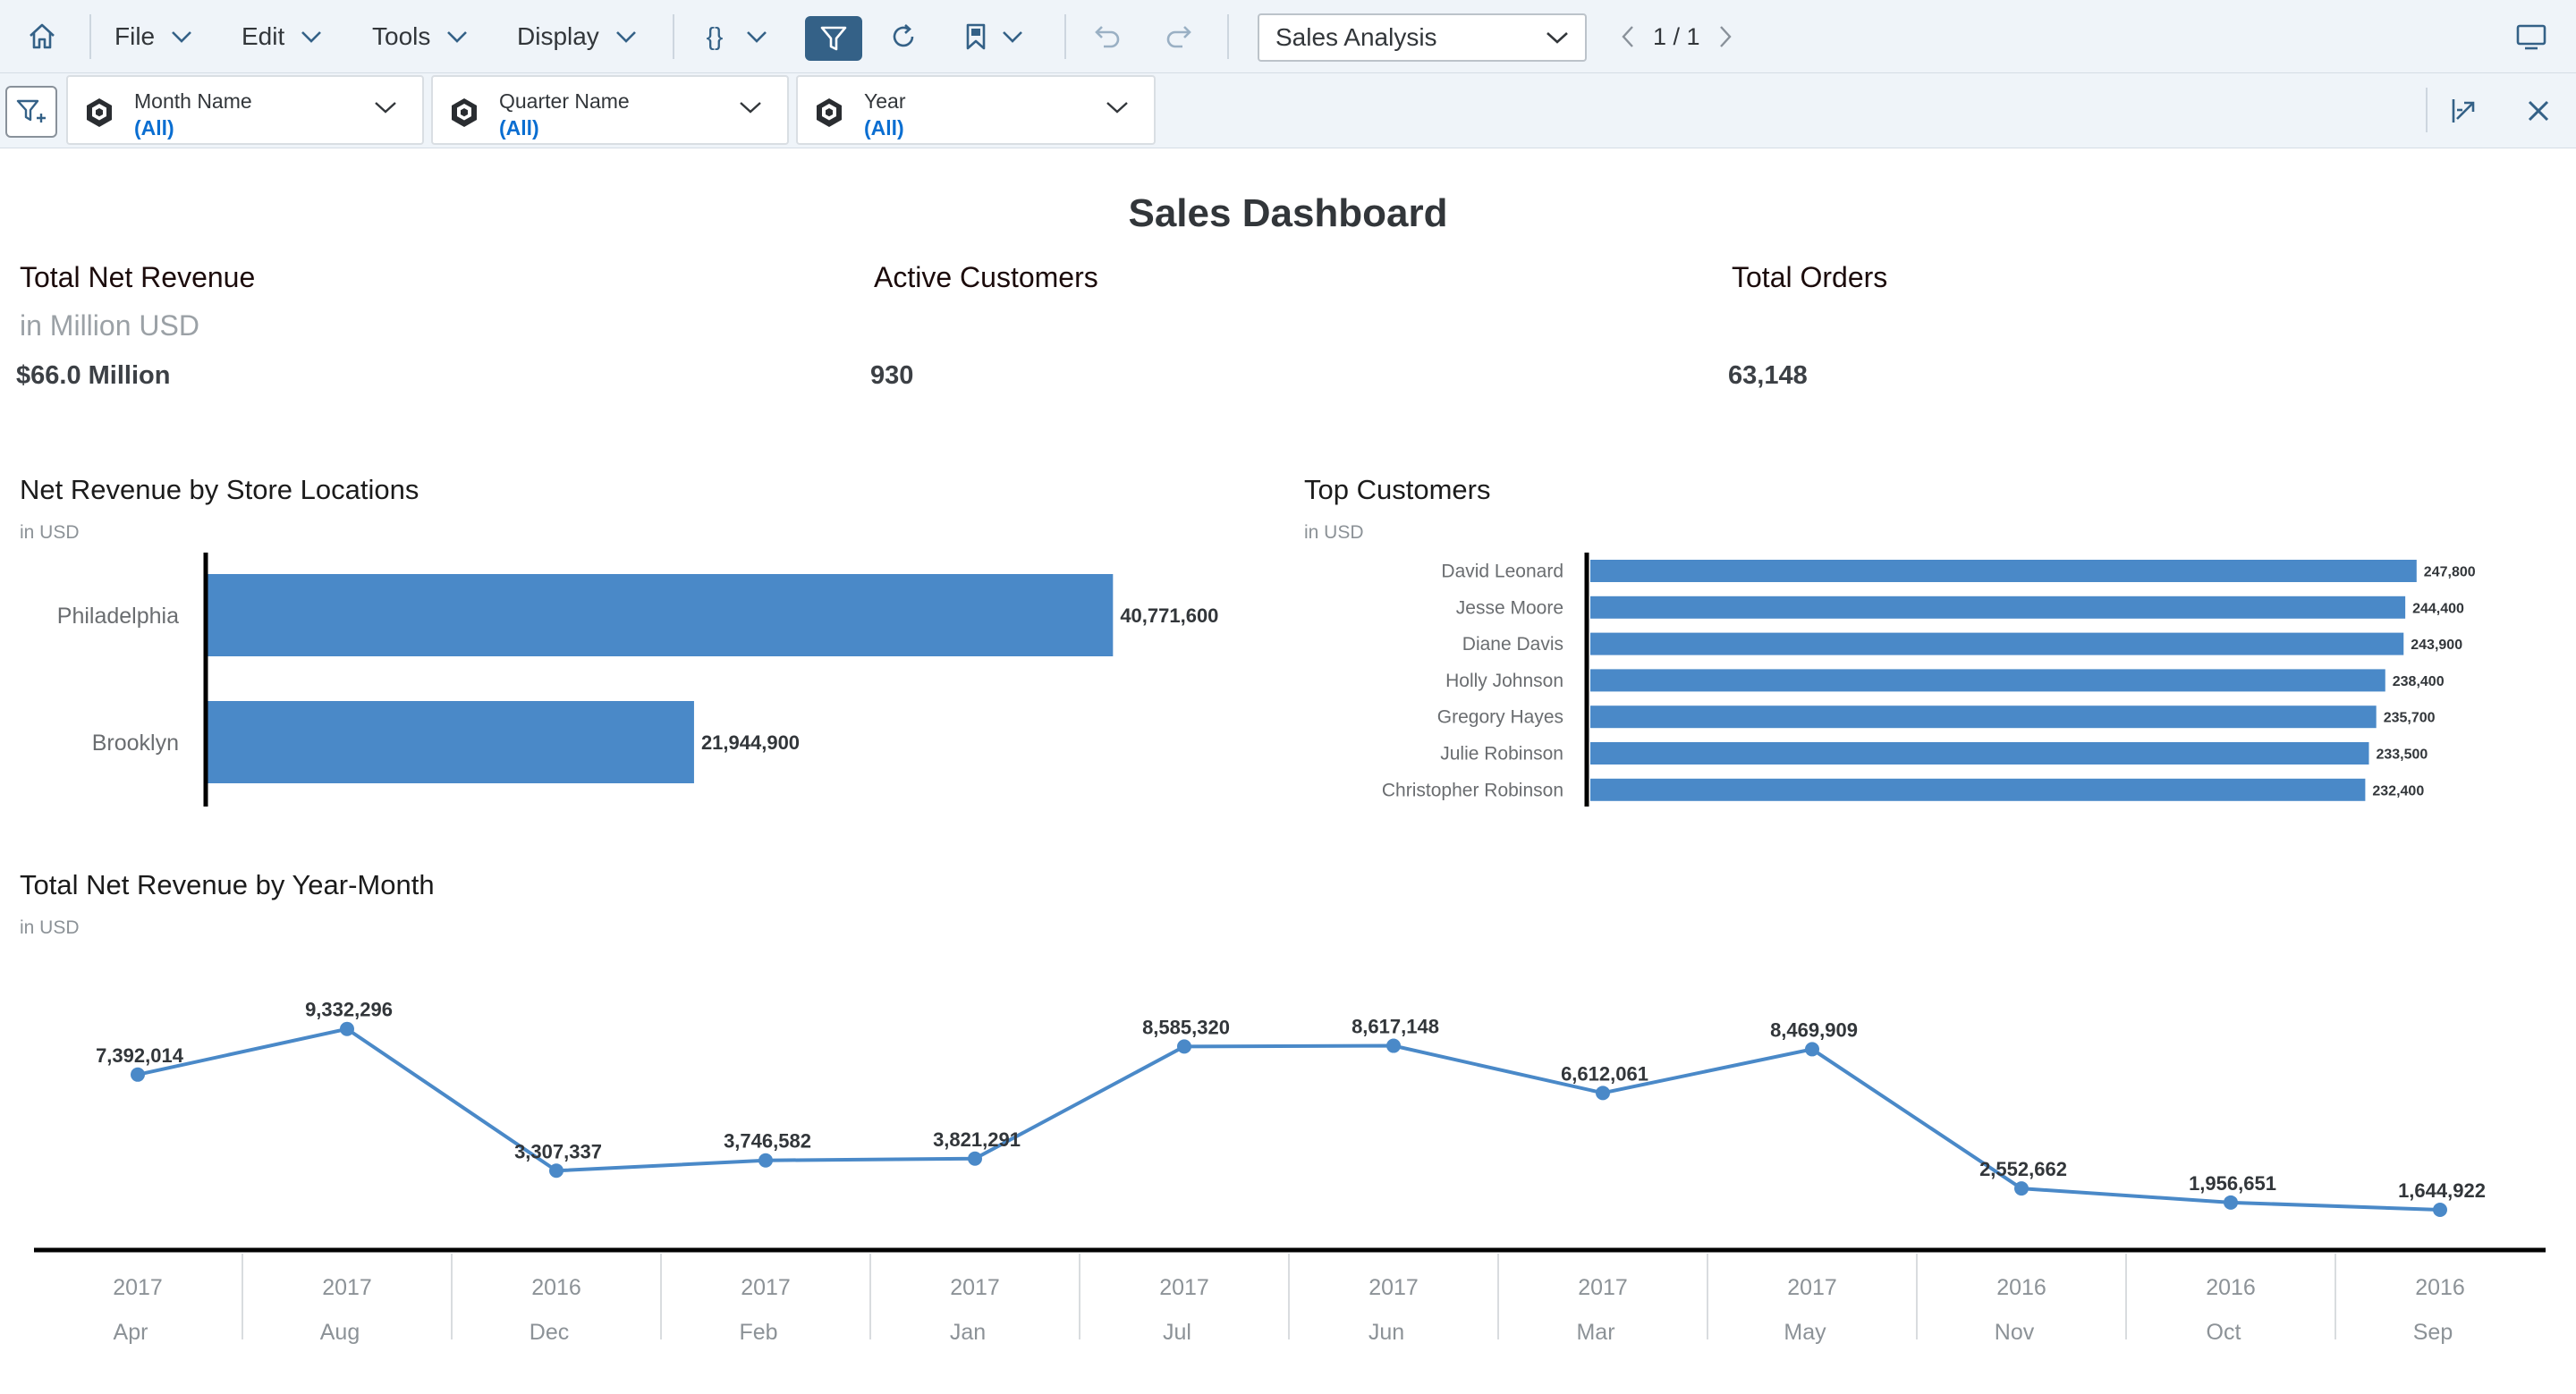  Describe the element at coordinates (349, 1010) in the screenshot. I see `value-label: 9,332,296` at that location.